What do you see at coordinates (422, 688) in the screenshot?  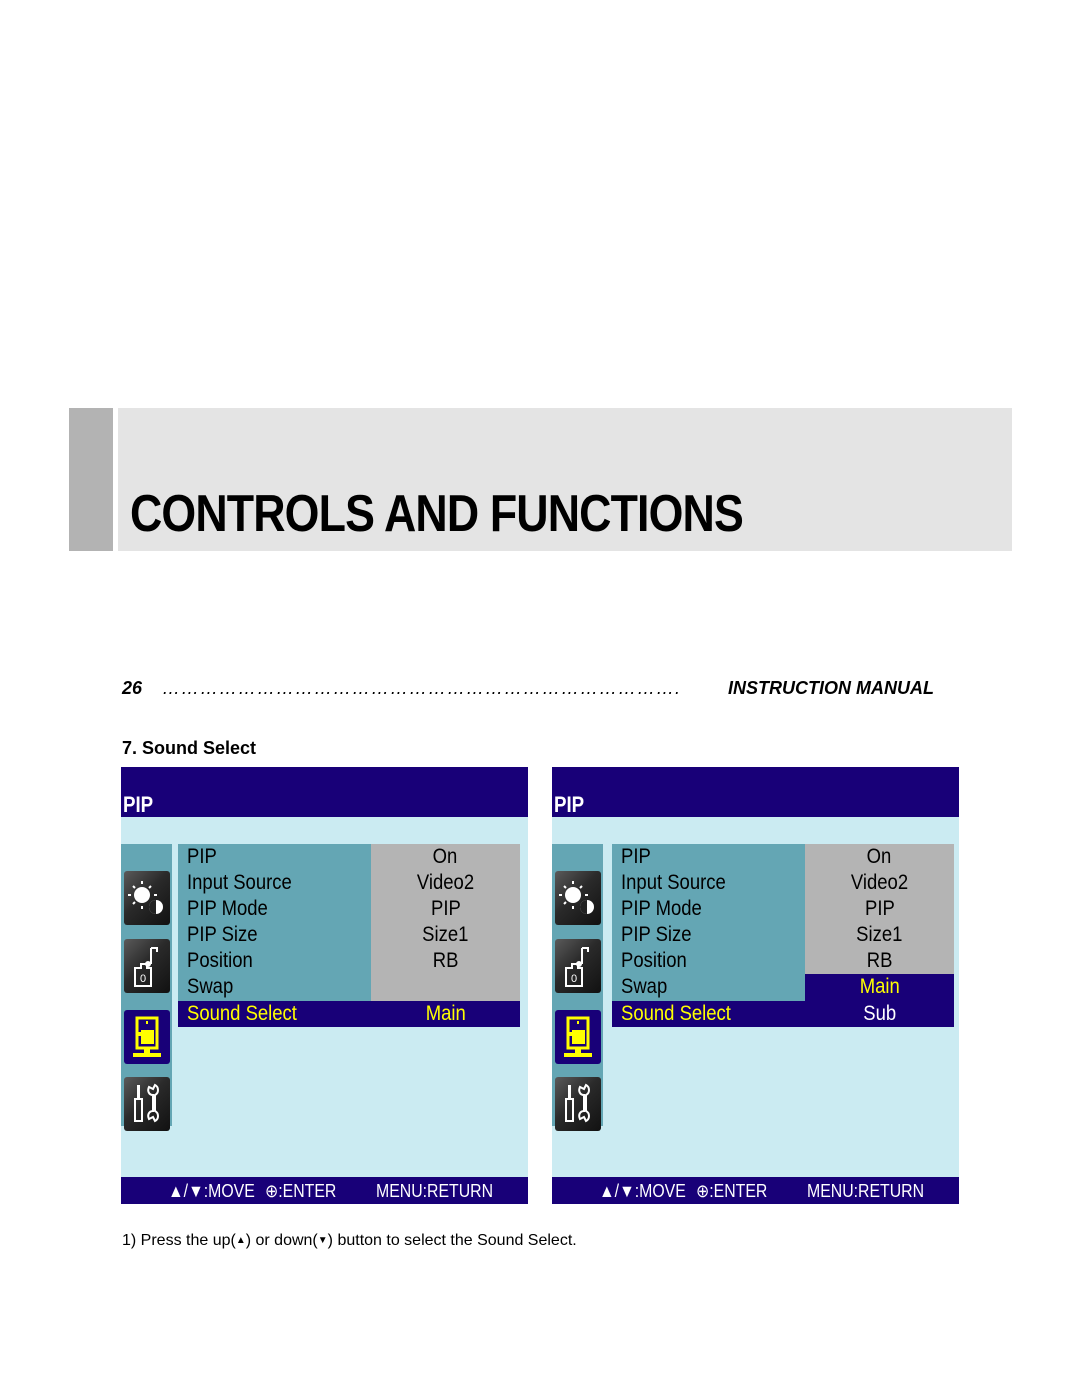 I see `leader-dots: ……………………………………………………………………….` at bounding box center [422, 688].